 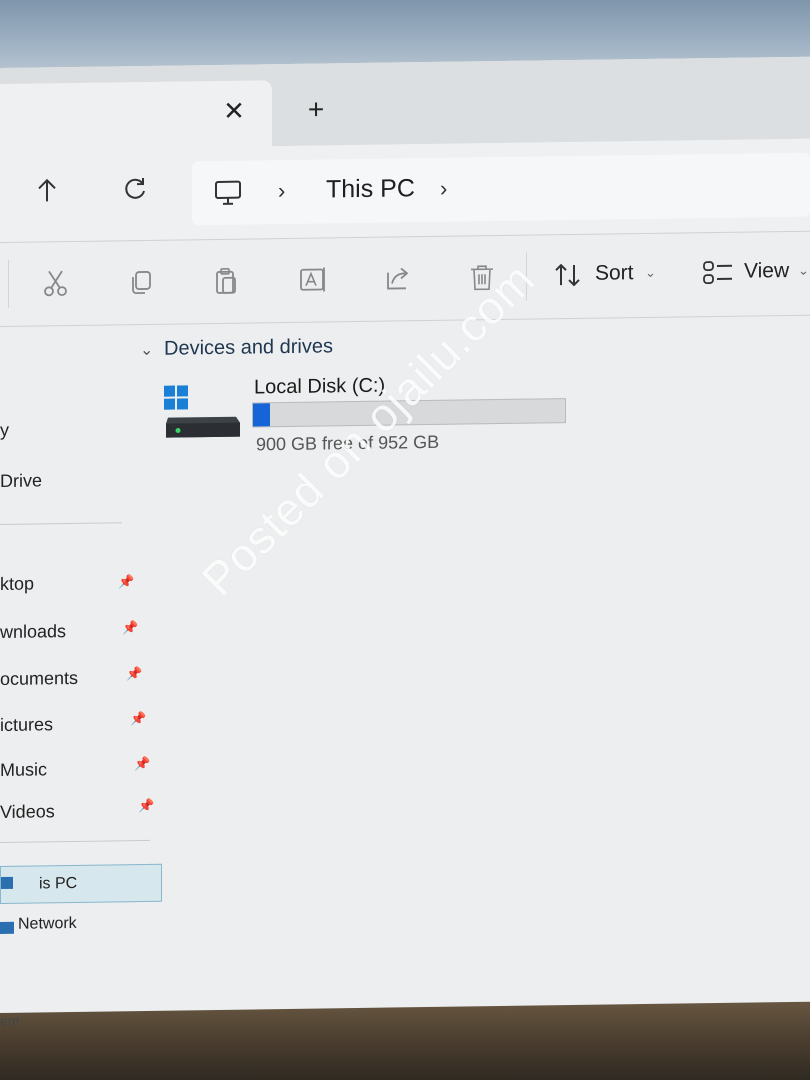 I want to click on rename-icon, so click(x=314, y=279).